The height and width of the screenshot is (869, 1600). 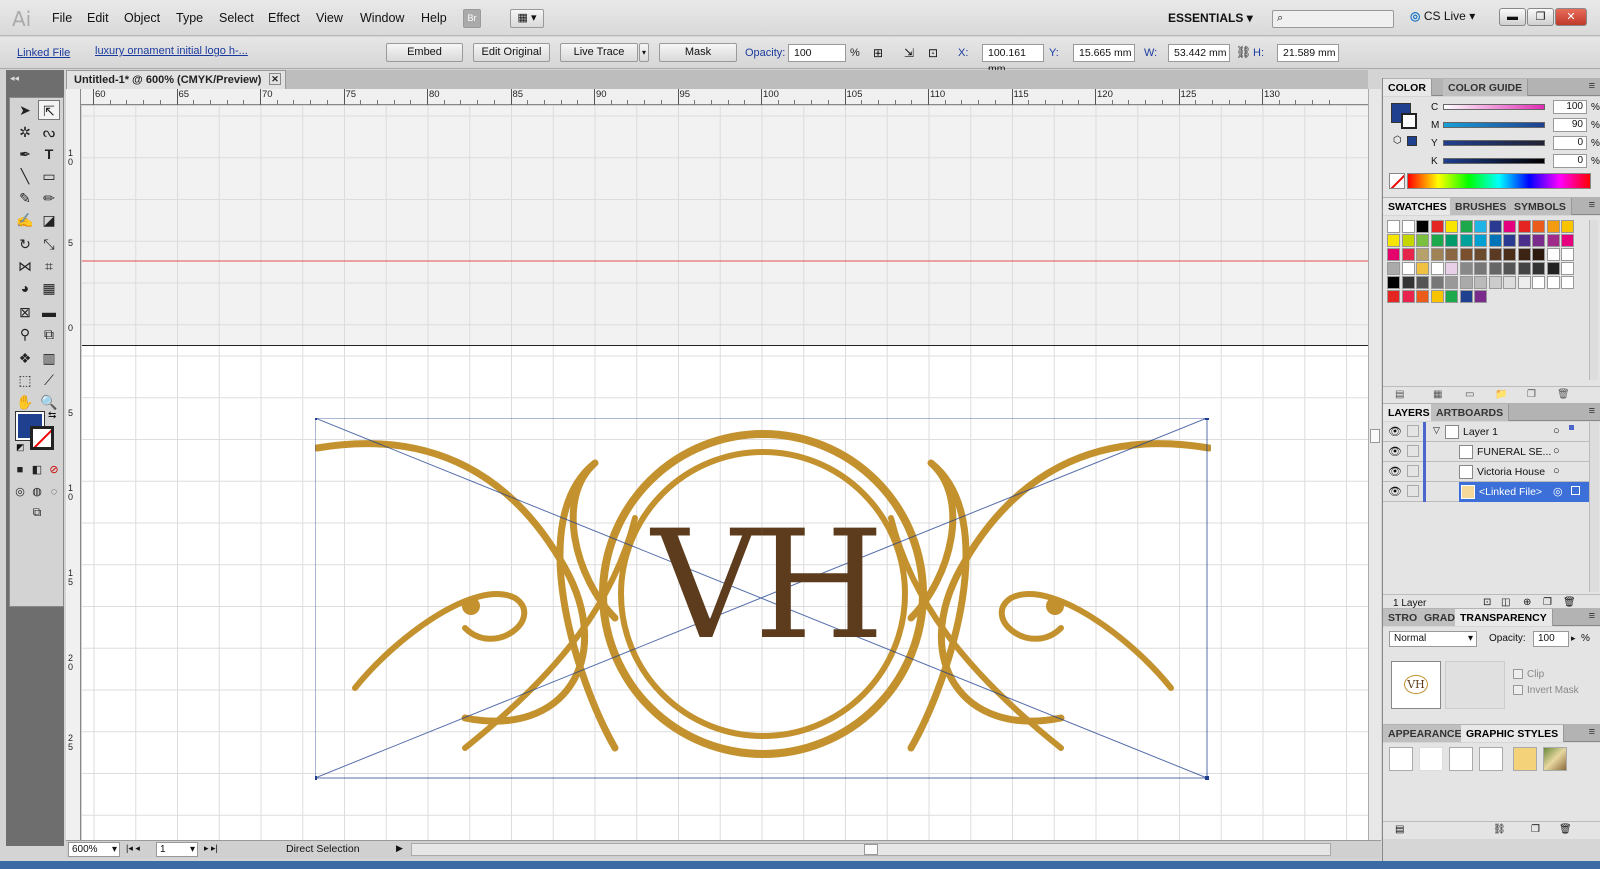 What do you see at coordinates (49, 402) in the screenshot?
I see `zoom-tool-icon: 🔍` at bounding box center [49, 402].